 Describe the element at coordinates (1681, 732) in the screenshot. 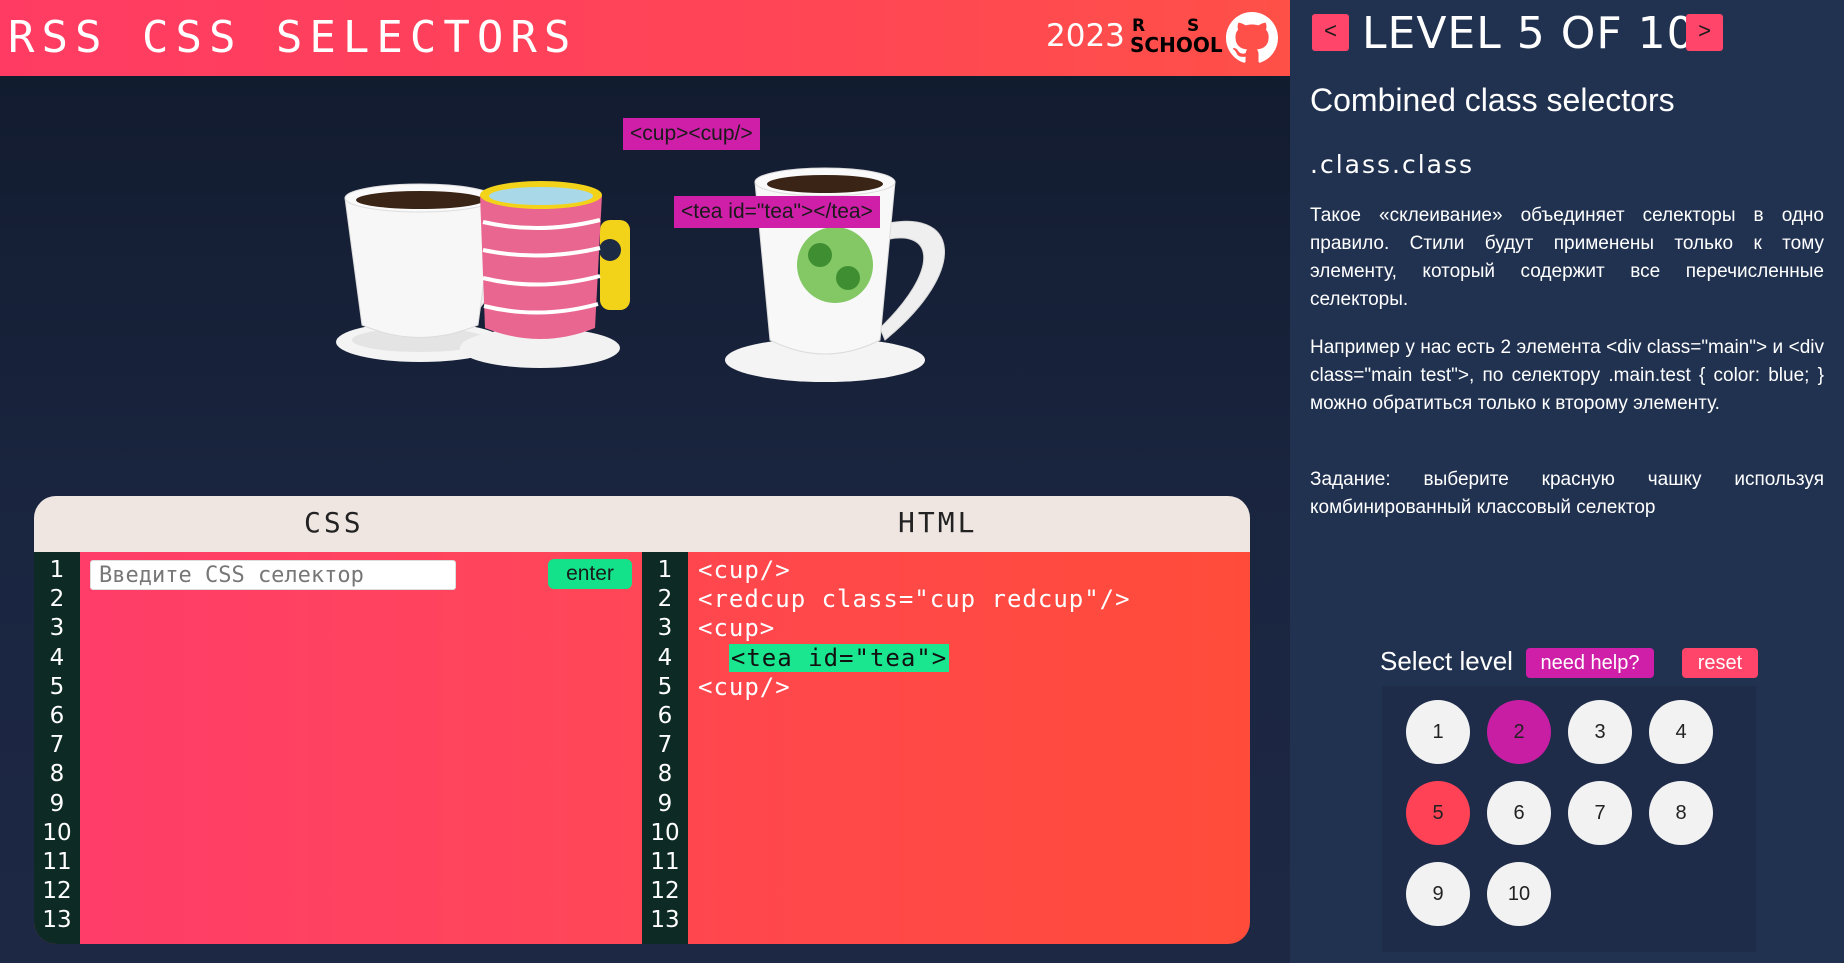

I see `level-button-4: 4` at that location.